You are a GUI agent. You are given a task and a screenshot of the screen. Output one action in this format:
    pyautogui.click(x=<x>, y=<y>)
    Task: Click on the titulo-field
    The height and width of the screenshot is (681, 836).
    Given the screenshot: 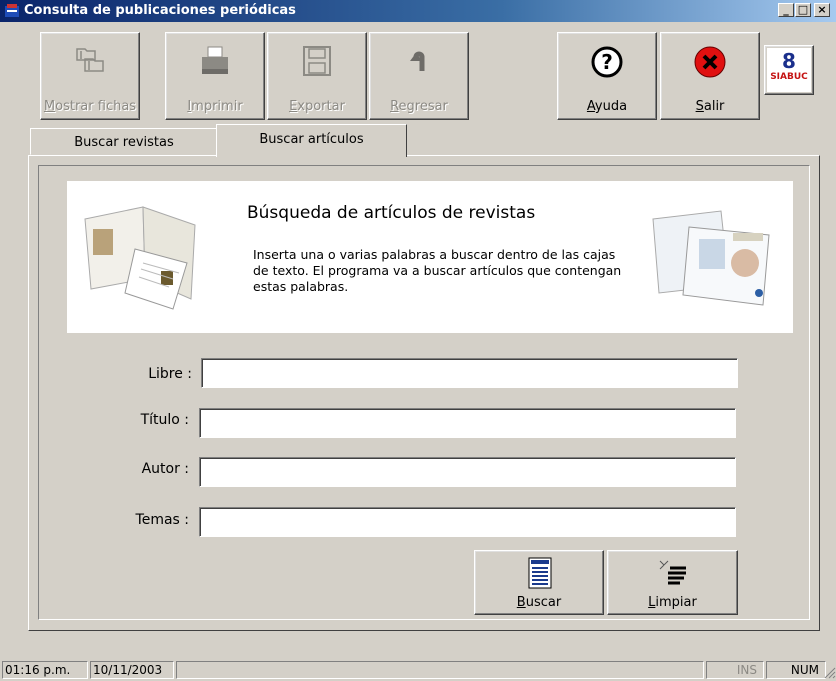 What is the action you would take?
    pyautogui.click(x=467, y=423)
    